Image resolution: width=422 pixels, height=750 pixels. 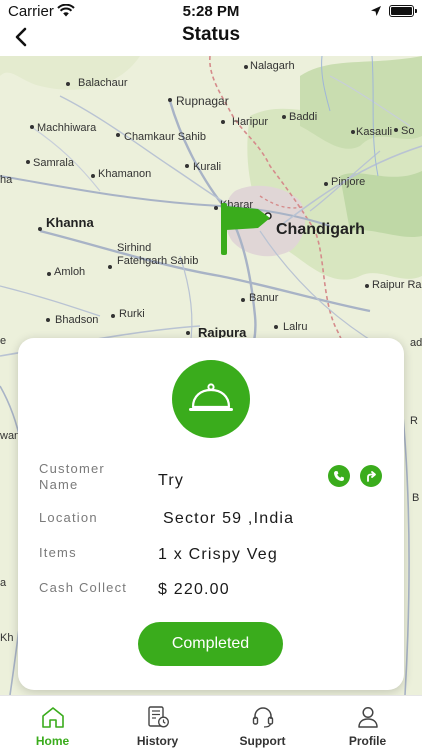 I want to click on bottom-tab-bar: Home History Support Profile, so click(x=211, y=722).